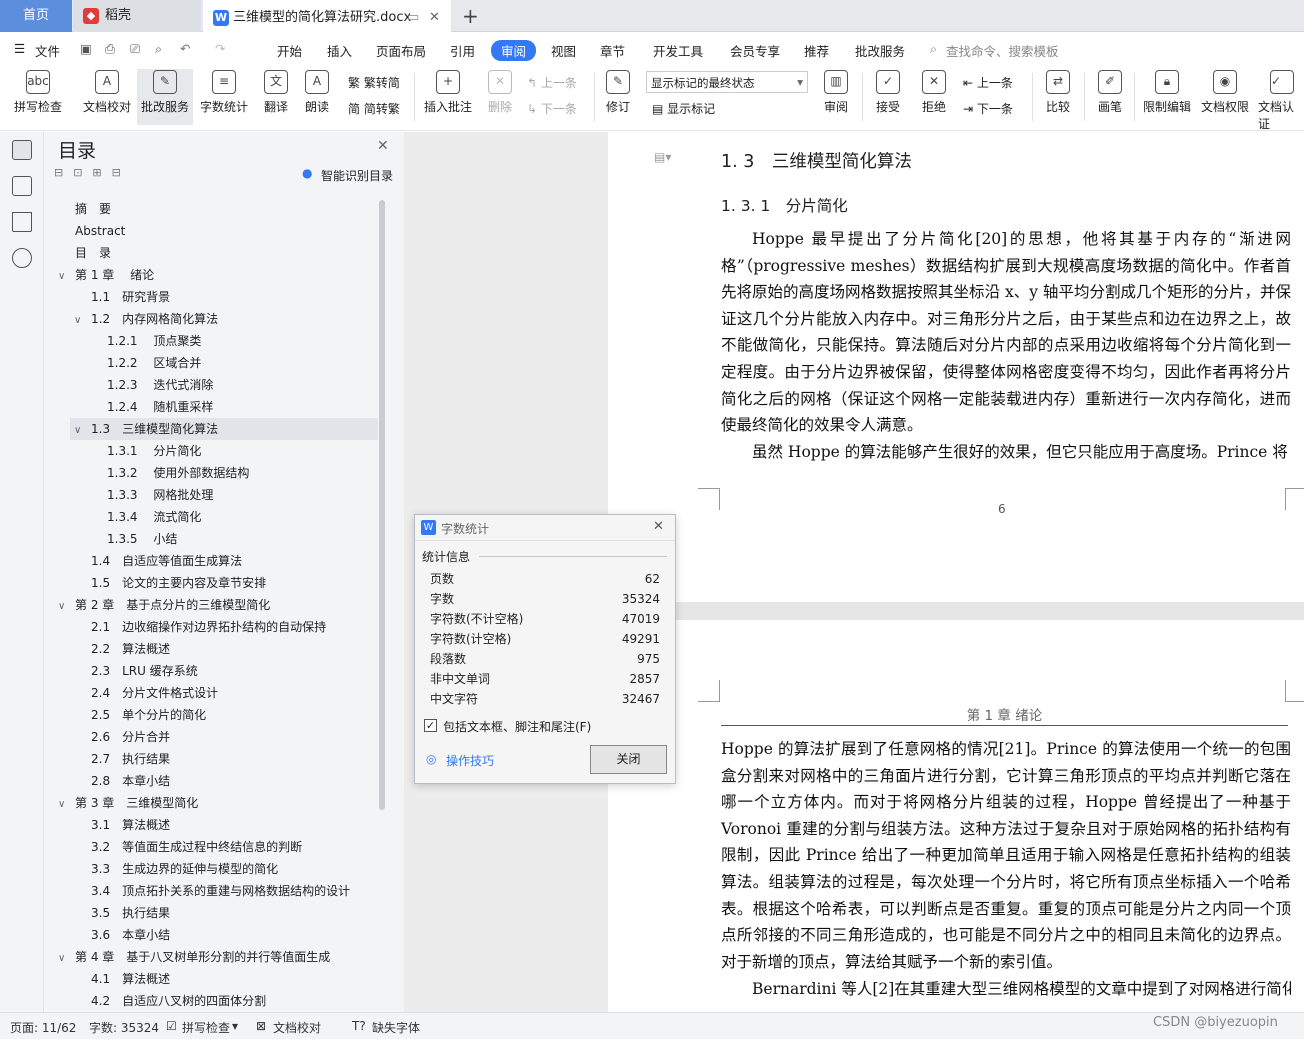 The width and height of the screenshot is (1304, 1039). What do you see at coordinates (552, 108) in the screenshot?
I see `next-comment-button: ↳ 下一条` at bounding box center [552, 108].